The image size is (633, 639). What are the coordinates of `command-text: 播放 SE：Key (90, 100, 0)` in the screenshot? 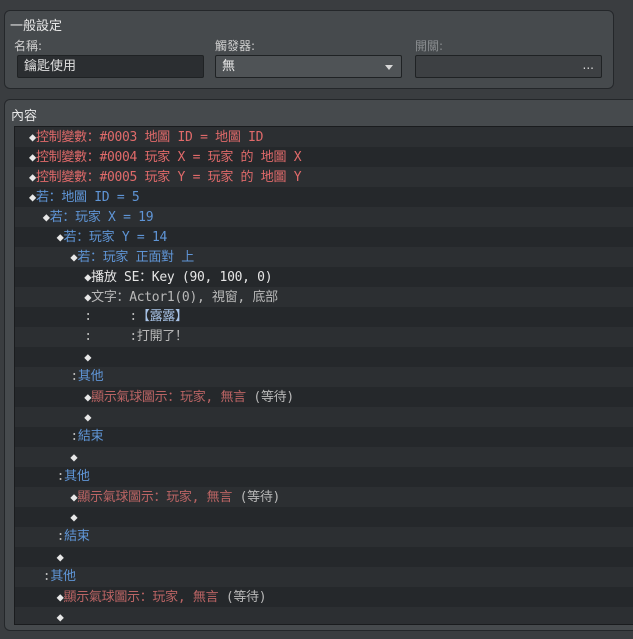 It's located at (182, 277).